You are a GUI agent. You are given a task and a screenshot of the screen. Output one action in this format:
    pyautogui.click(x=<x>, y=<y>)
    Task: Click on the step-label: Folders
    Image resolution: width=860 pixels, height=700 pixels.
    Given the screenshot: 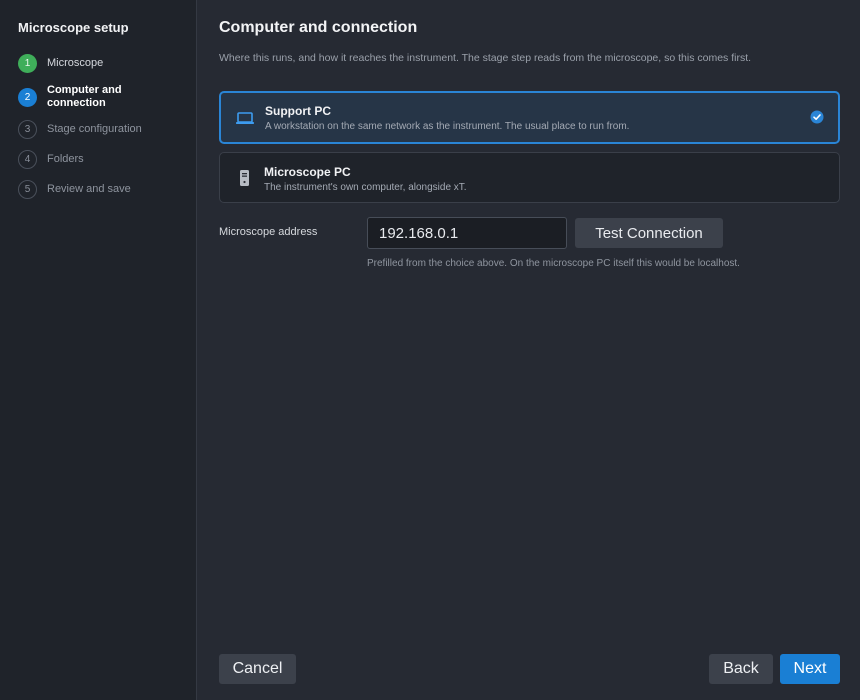 What is the action you would take?
    pyautogui.click(x=65, y=159)
    